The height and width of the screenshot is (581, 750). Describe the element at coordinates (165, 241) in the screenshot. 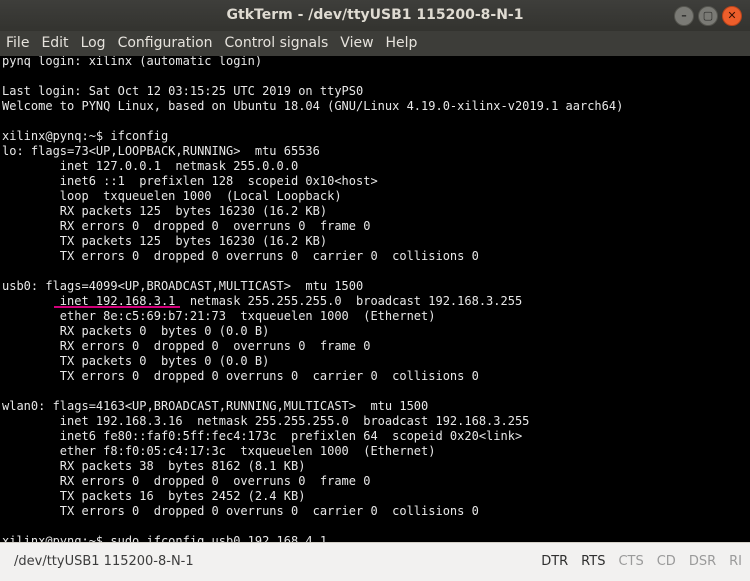

I see `terminal-line: TX packets 125 bytes 16230 (16.2 KB)` at that location.